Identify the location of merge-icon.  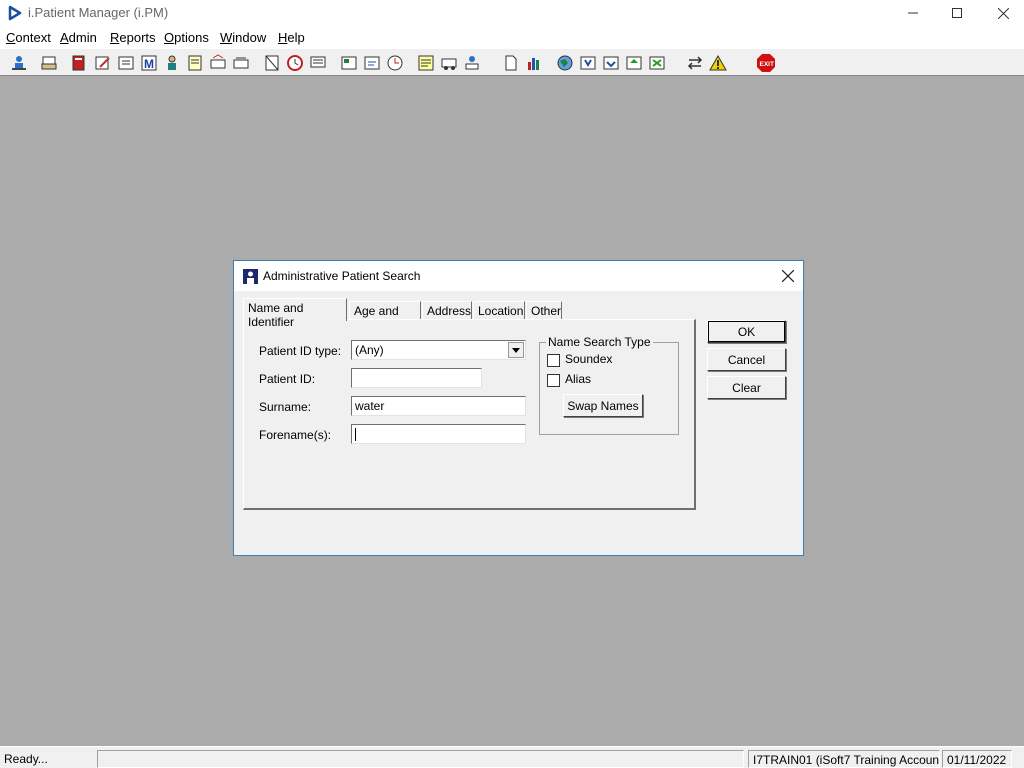
(657, 63).